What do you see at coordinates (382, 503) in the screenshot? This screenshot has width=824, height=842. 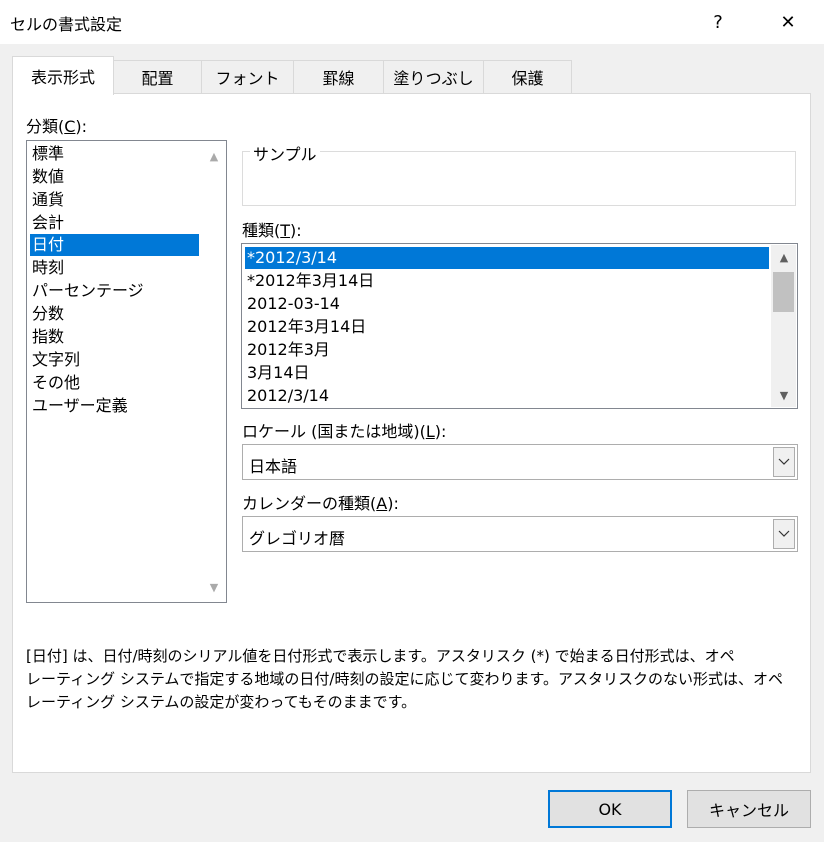 I see `accesskey: A` at bounding box center [382, 503].